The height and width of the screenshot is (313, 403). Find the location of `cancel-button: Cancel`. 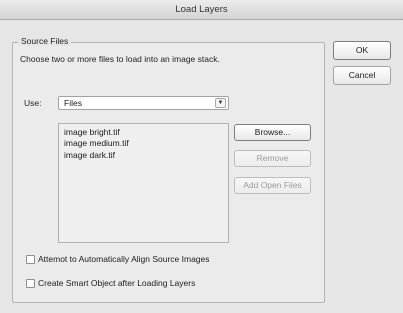

cancel-button: Cancel is located at coordinates (362, 75).